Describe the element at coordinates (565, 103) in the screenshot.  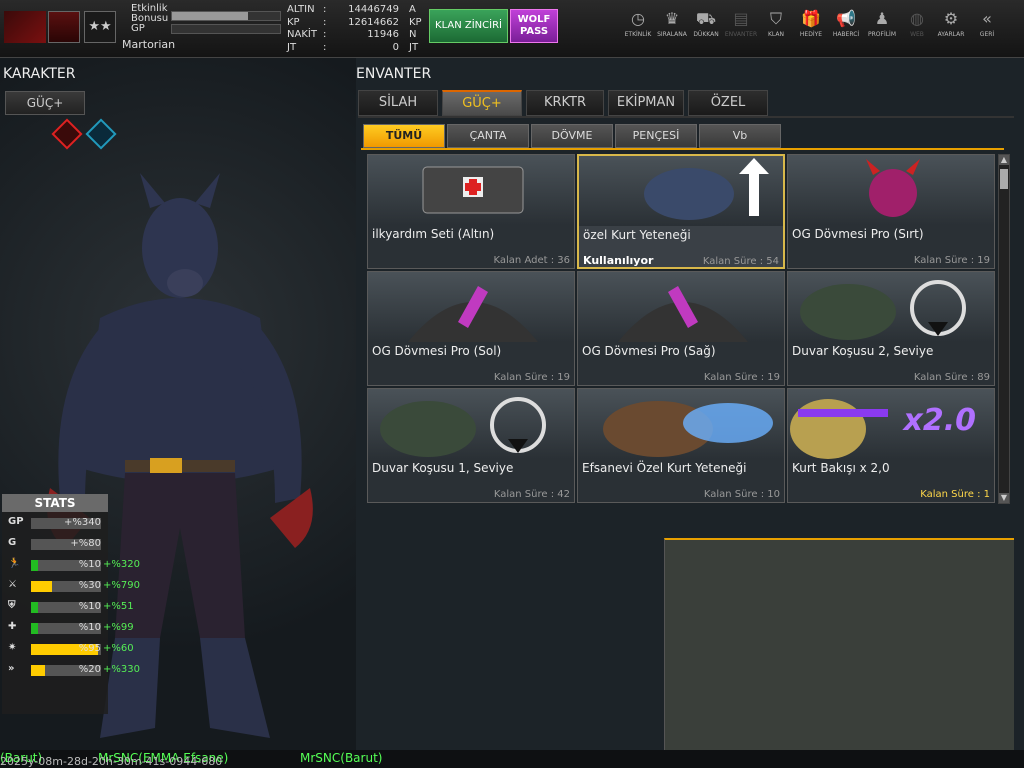
I see `tab-krktr: KRKTR` at that location.